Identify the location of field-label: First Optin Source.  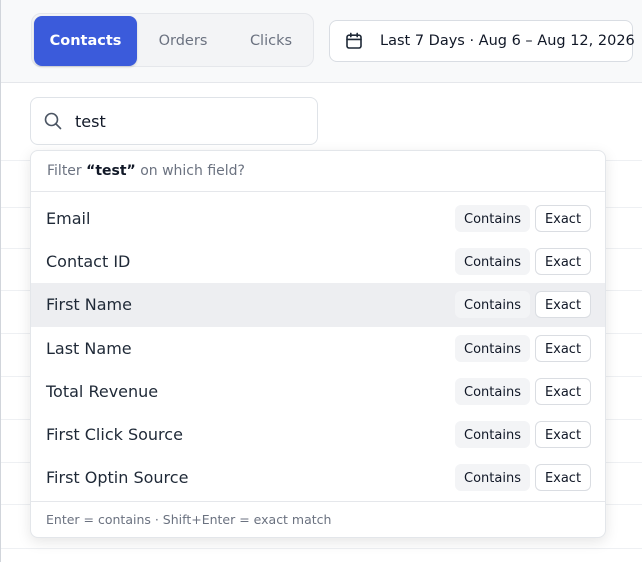
(117, 478).